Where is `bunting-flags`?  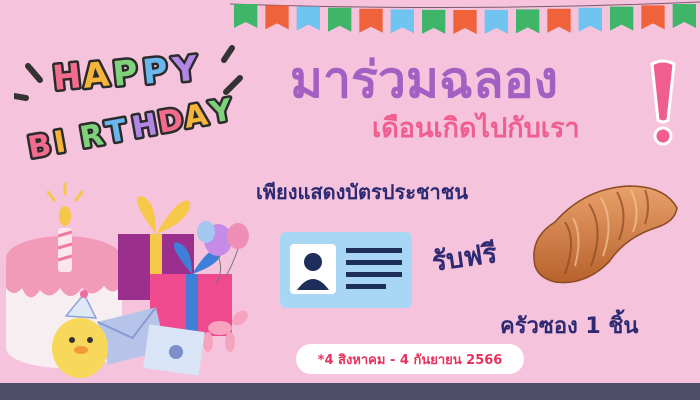 bunting-flags is located at coordinates (465, 17).